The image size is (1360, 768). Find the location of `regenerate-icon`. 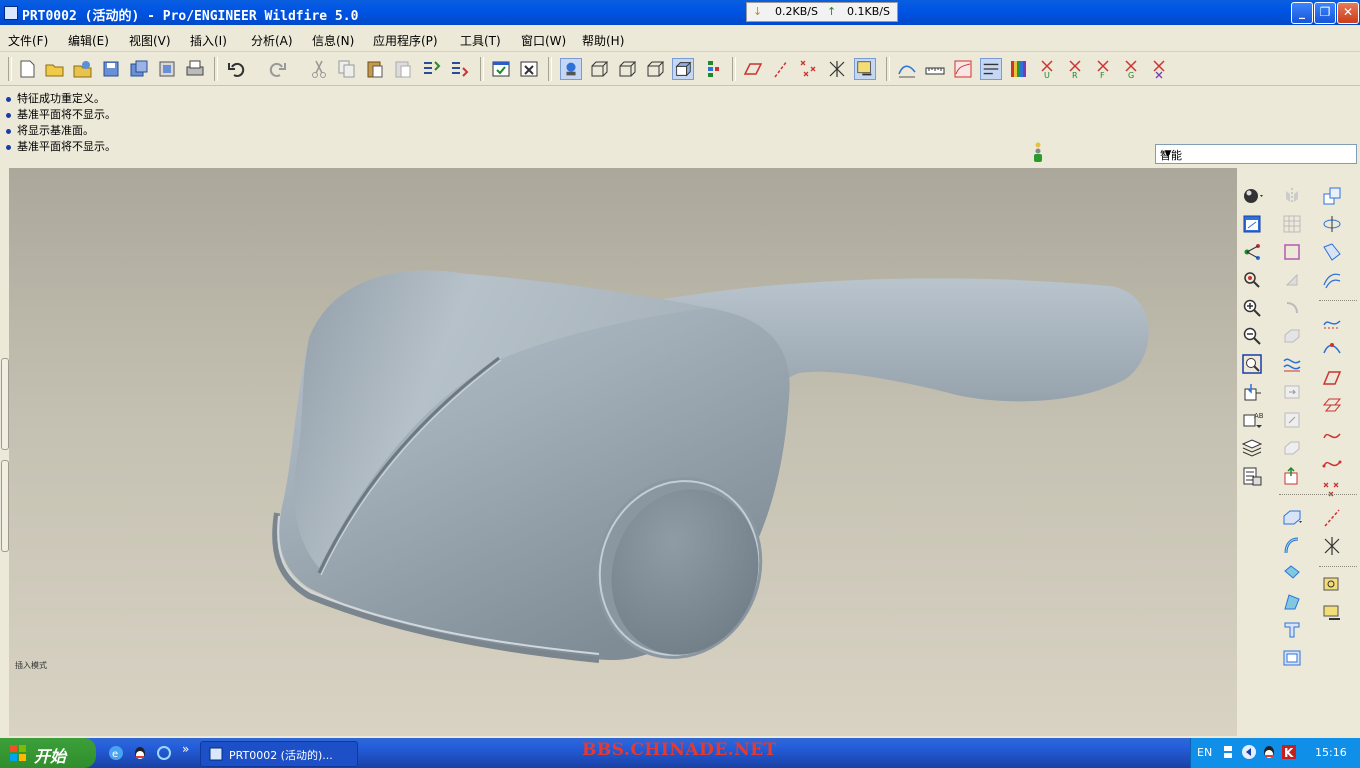

regenerate-icon is located at coordinates (431, 69).